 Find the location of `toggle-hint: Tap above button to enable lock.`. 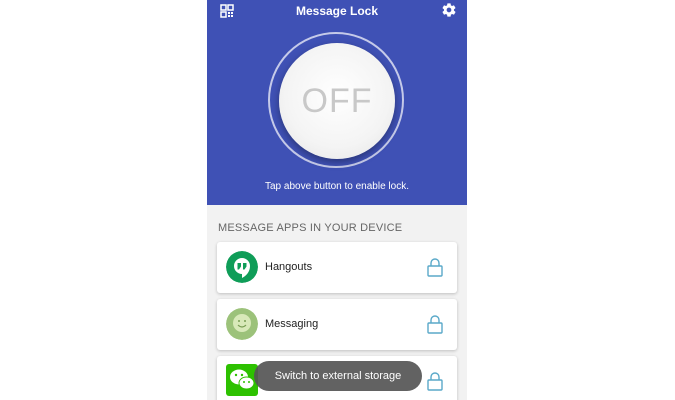

toggle-hint: Tap above button to enable lock. is located at coordinates (337, 186).